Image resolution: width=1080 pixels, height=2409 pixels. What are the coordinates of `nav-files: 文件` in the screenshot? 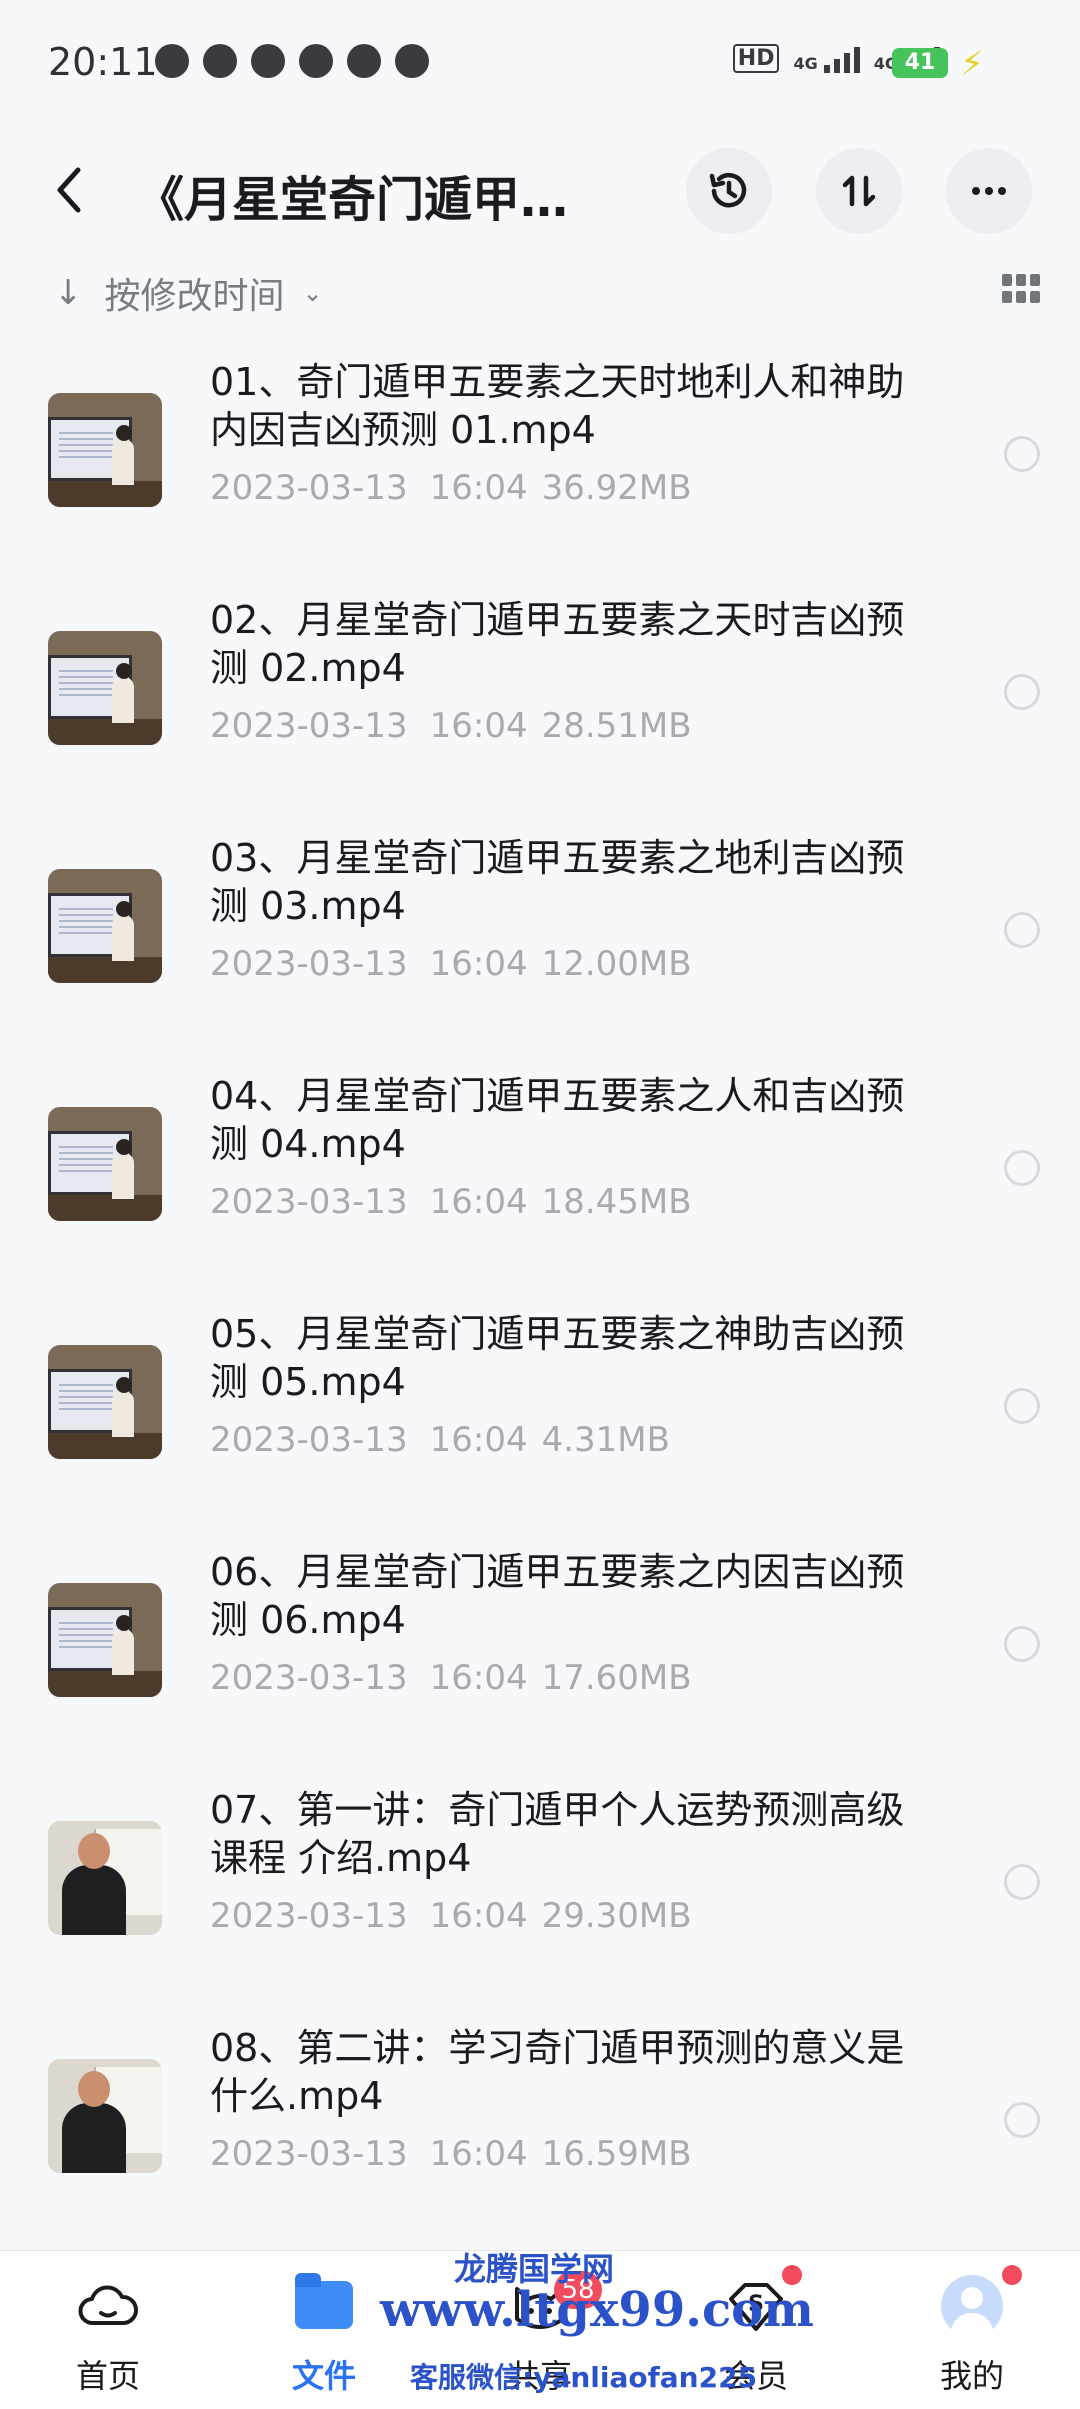 It's located at (324, 2330).